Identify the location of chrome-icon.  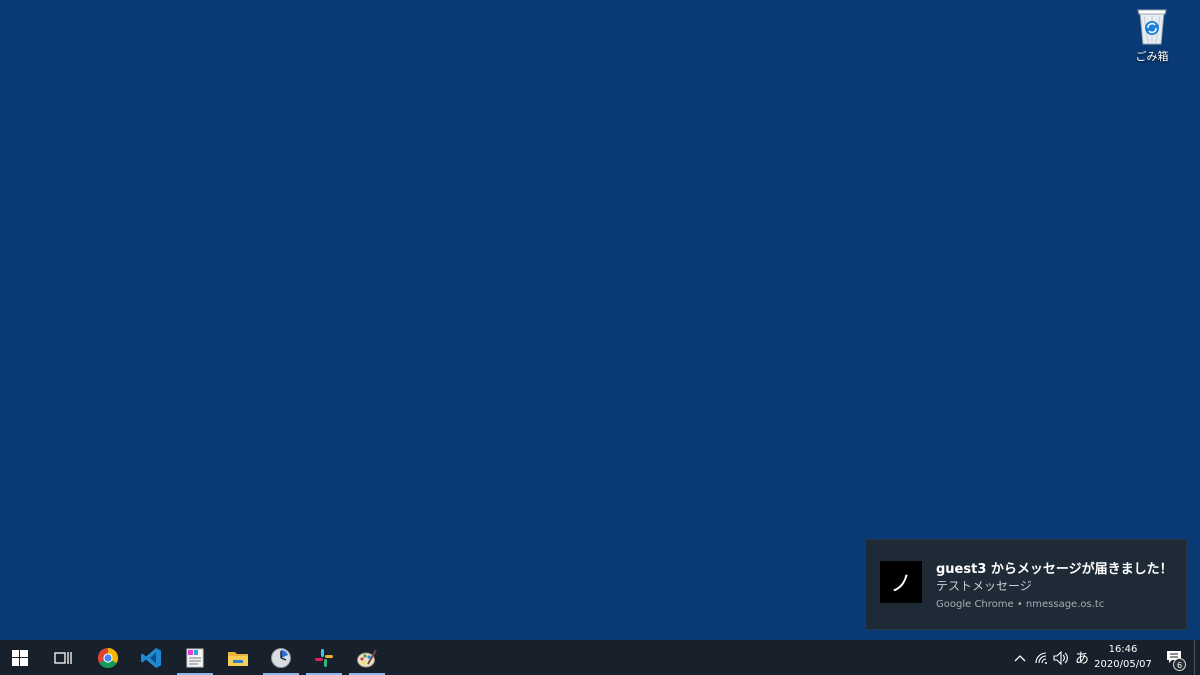
(108, 657).